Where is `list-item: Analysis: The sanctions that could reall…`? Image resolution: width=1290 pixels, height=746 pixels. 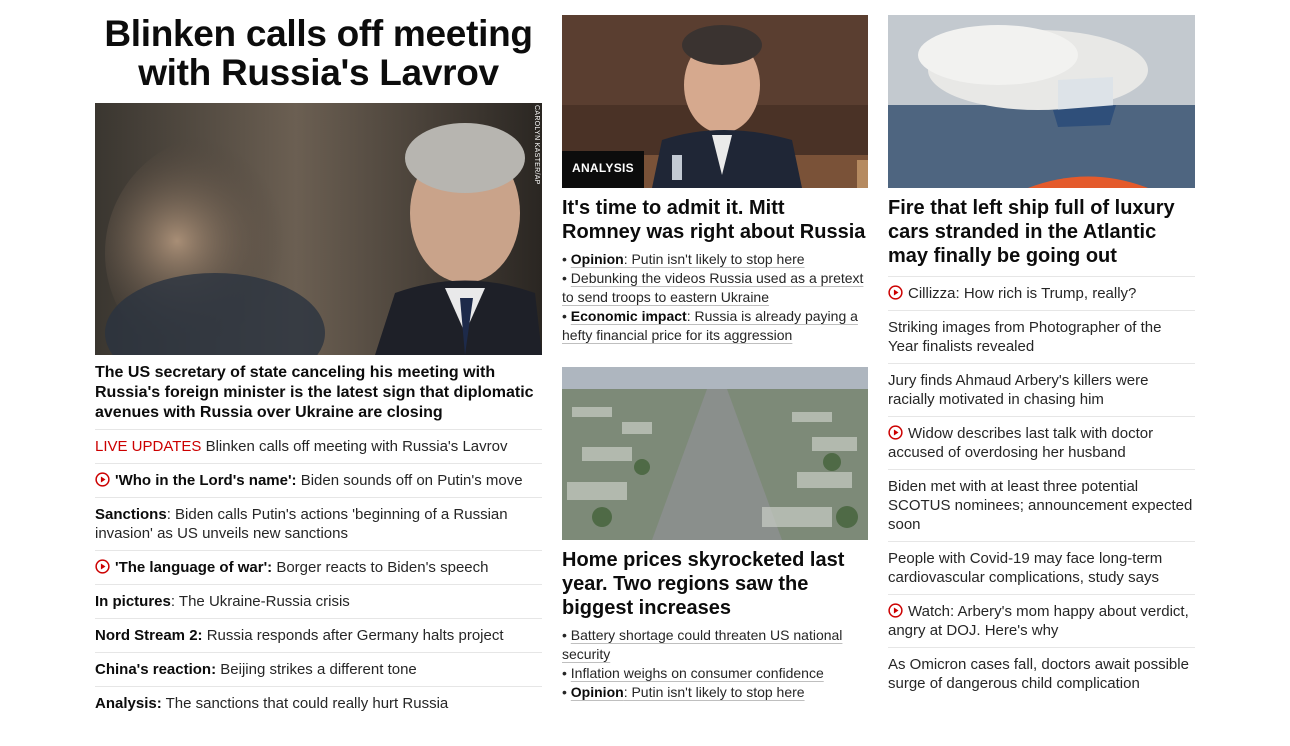
list-item: Analysis: The sanctions that could reall… is located at coordinates (318, 703).